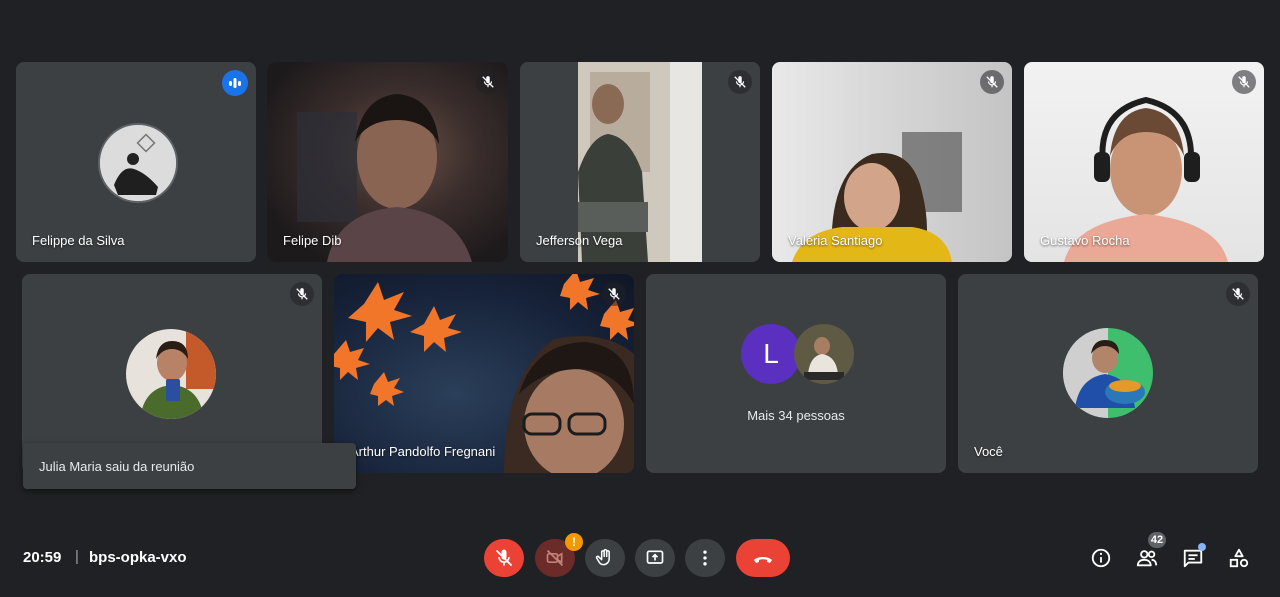  What do you see at coordinates (117, 466) in the screenshot?
I see `toast-text: Julia Maria saiu da reunião` at bounding box center [117, 466].